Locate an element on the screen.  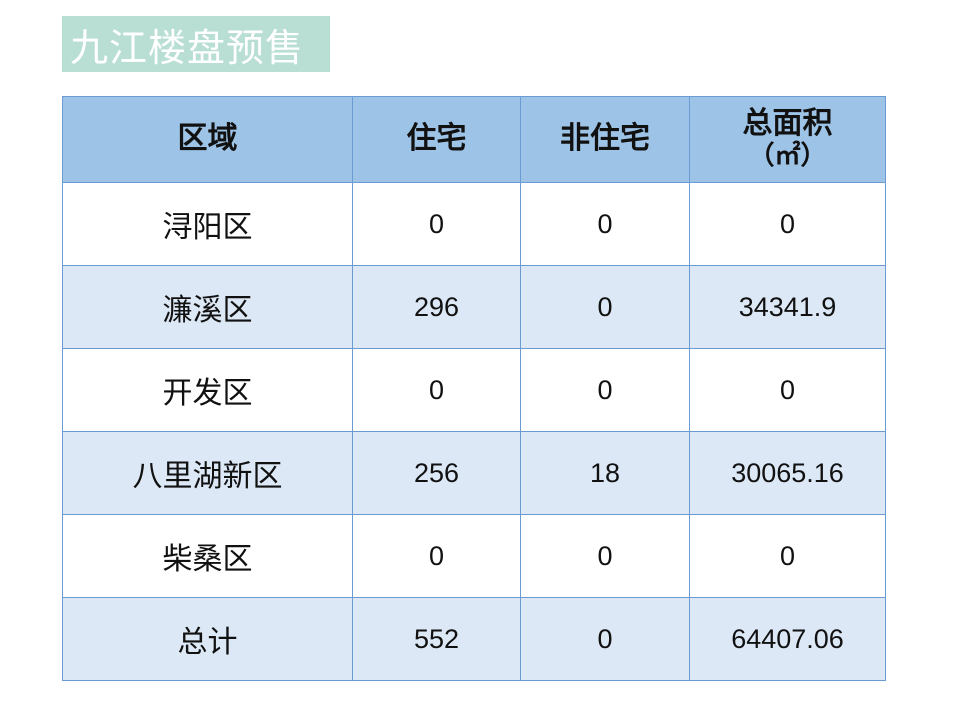
table-row: 柴桑区 0 0 0 is located at coordinates (474, 556).